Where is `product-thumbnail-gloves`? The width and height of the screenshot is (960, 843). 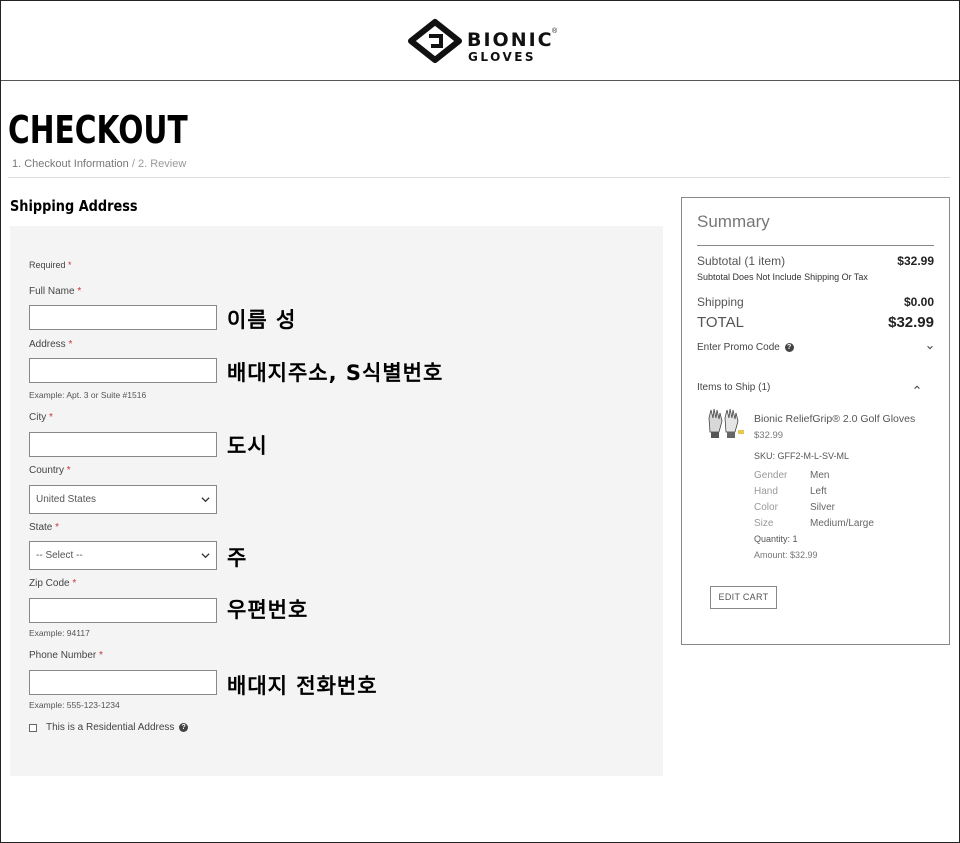
product-thumbnail-gloves is located at coordinates (726, 424).